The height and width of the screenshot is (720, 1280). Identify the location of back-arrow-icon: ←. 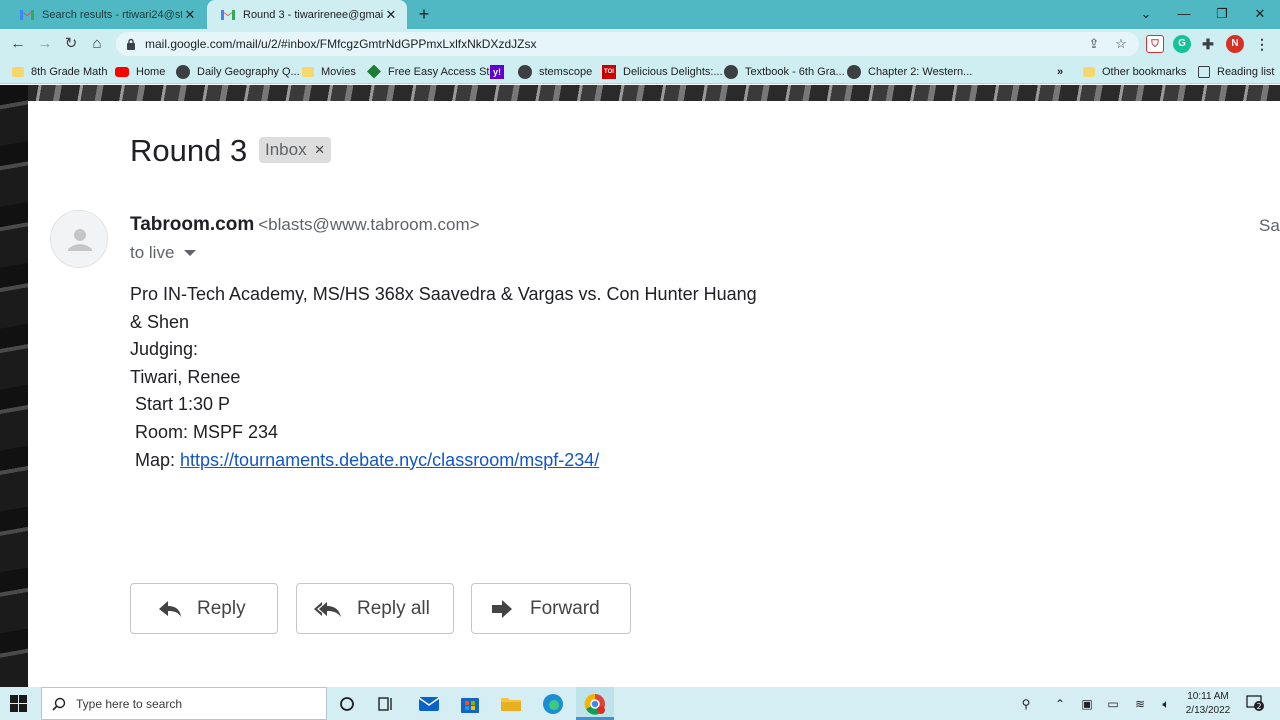
(18, 44).